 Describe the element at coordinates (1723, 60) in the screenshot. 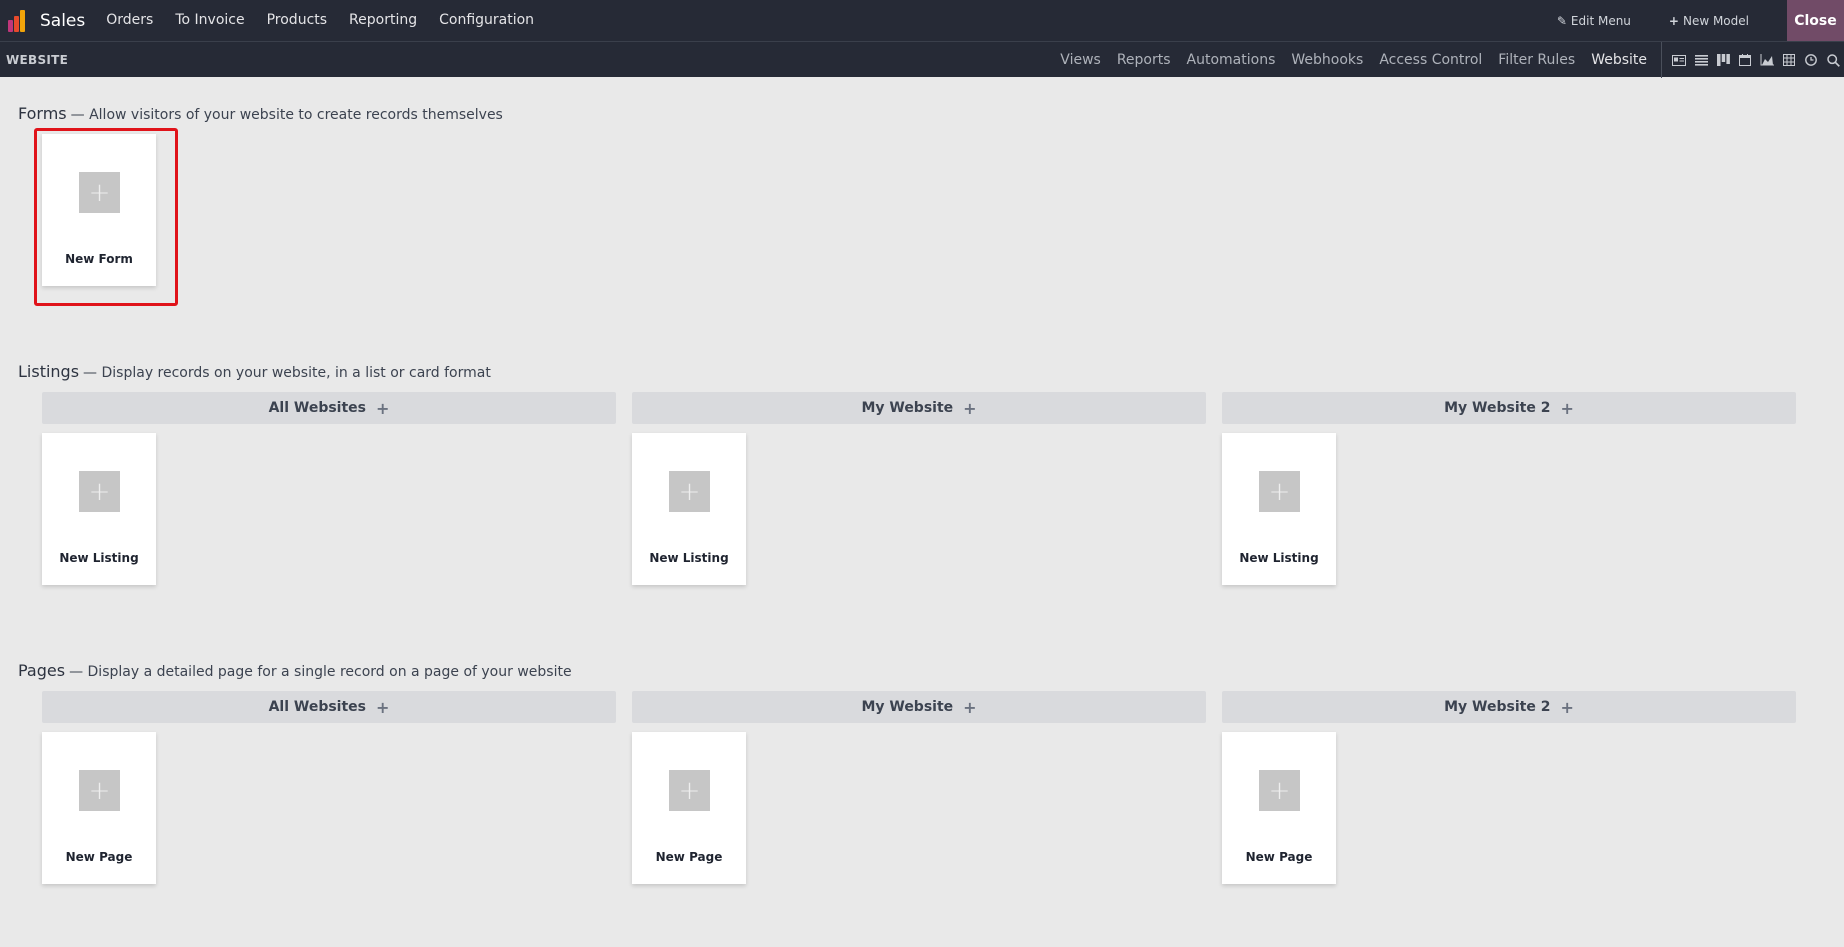

I see `kanban-view-icon` at that location.